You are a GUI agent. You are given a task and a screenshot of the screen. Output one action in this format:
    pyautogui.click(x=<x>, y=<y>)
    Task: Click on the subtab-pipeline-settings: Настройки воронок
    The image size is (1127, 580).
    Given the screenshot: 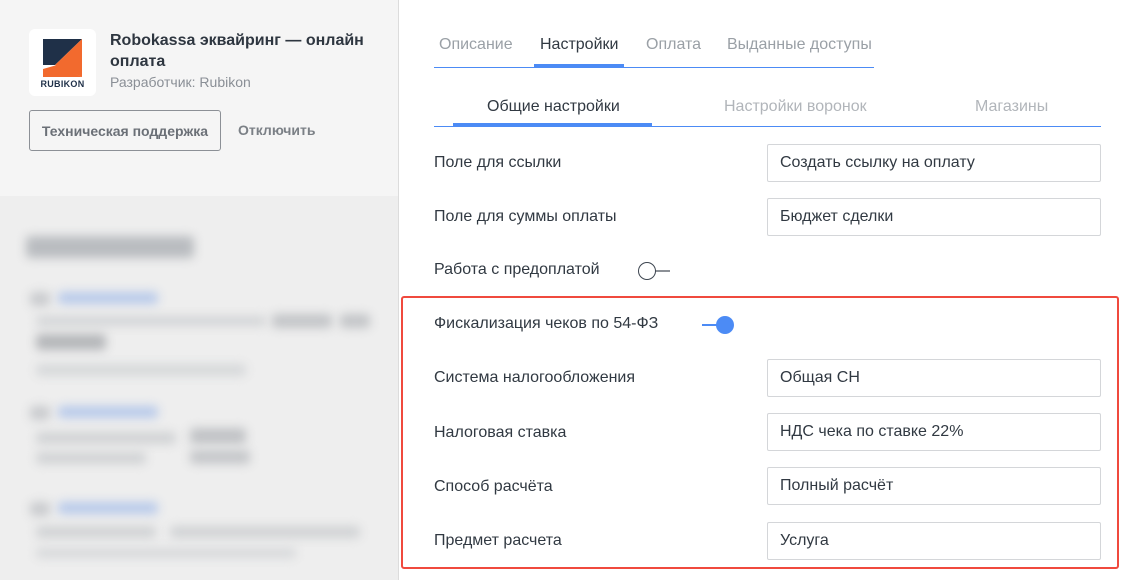 What is the action you would take?
    pyautogui.click(x=795, y=107)
    